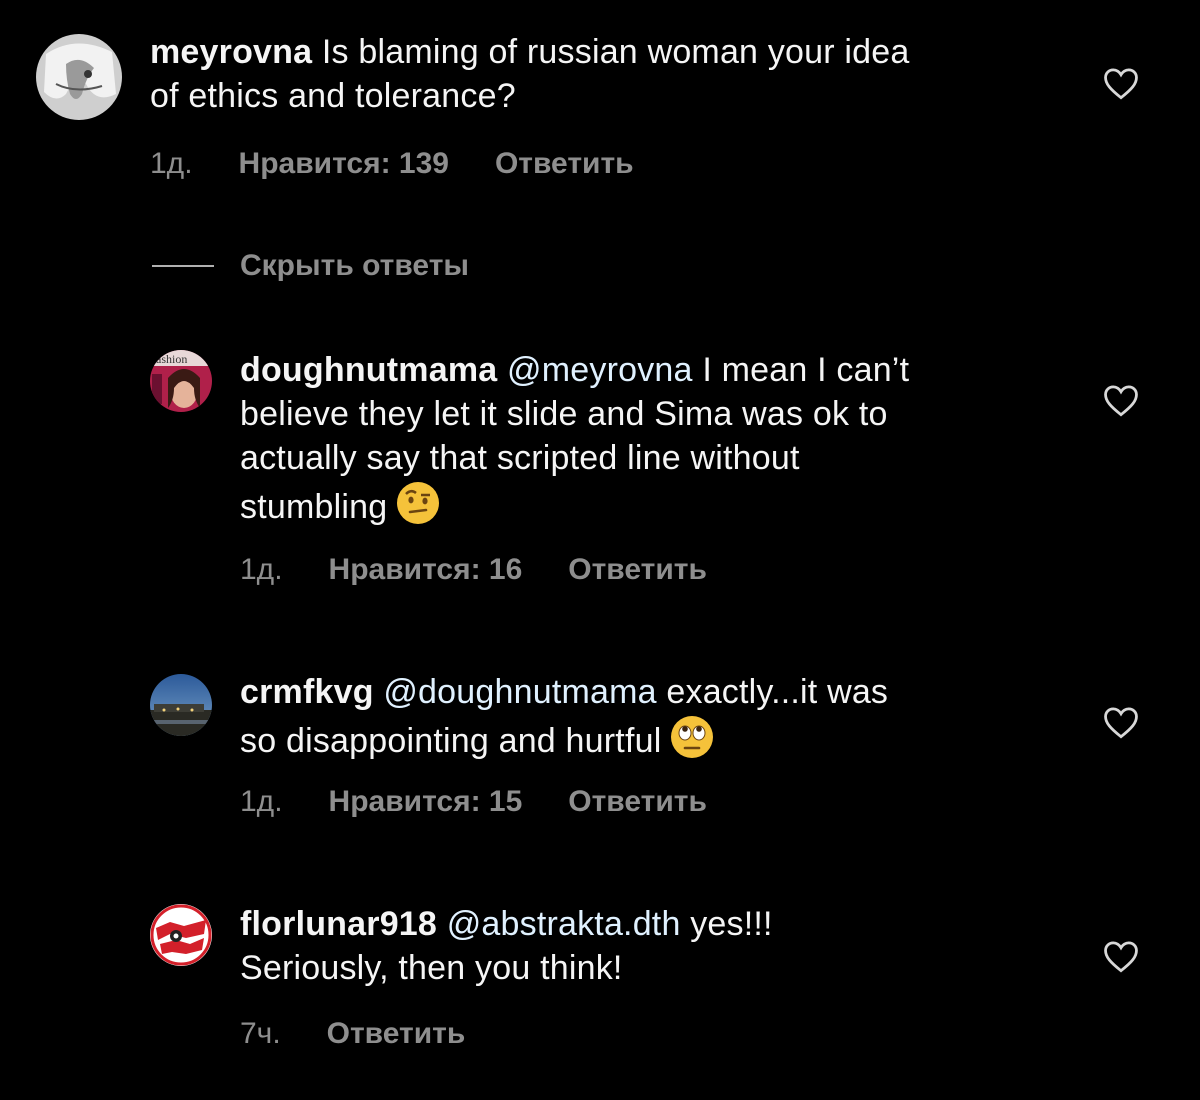 Image resolution: width=1200 pixels, height=1100 pixels. What do you see at coordinates (344, 164) in the screenshot?
I see `likes-count: Нравится: 139` at bounding box center [344, 164].